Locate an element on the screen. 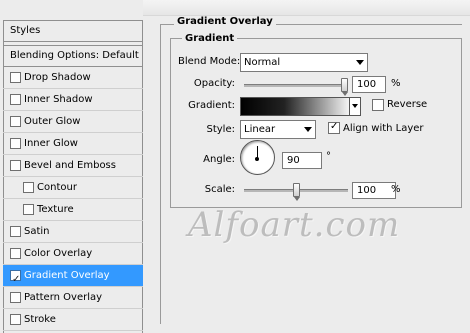 The width and height of the screenshot is (470, 333). blend-mode-value: Normal is located at coordinates (262, 62).